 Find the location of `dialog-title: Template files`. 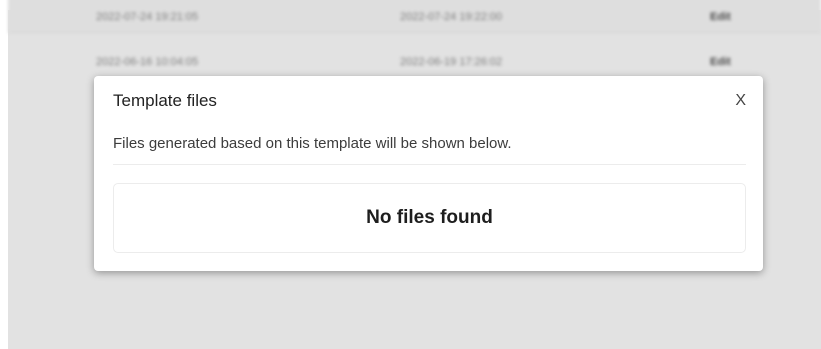

dialog-title: Template files is located at coordinates (165, 100).